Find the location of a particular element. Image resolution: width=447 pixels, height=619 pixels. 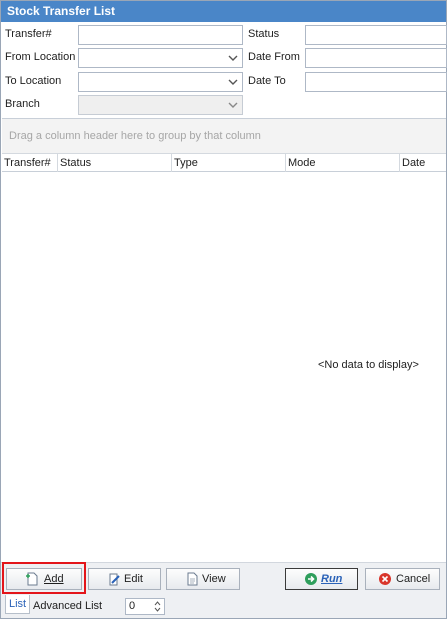

transfer-no-input is located at coordinates (160, 35).